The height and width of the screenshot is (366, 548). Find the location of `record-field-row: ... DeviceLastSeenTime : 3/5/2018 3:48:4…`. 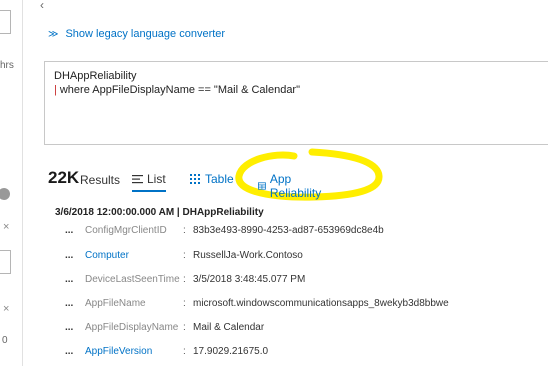

record-field-row: ... DeviceLastSeenTime : 3/5/2018 3:48:4… is located at coordinates (185, 279).